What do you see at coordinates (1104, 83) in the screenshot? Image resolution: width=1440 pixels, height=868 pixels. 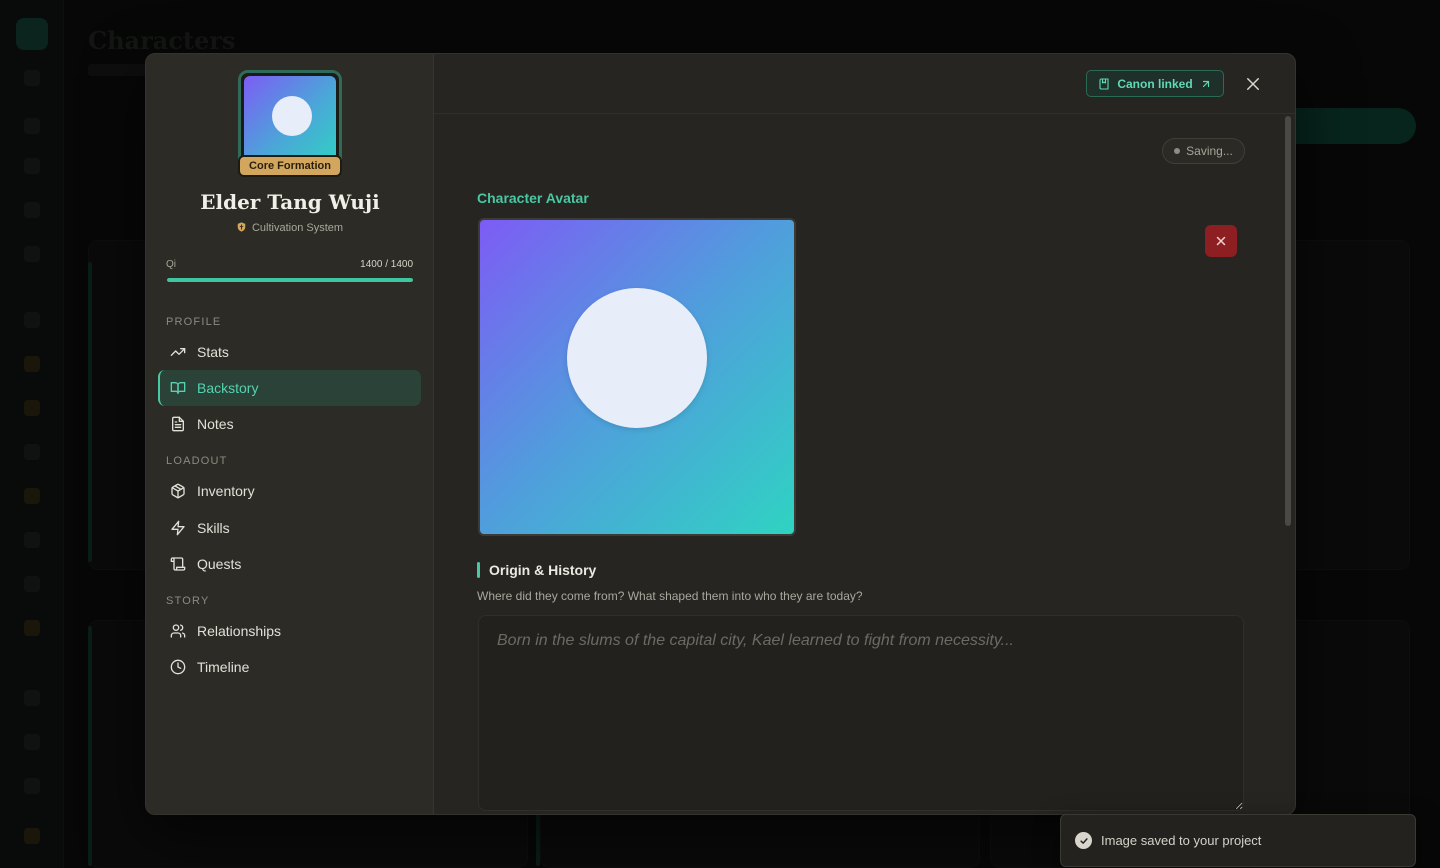 I see `bookmark-book-icon` at bounding box center [1104, 83].